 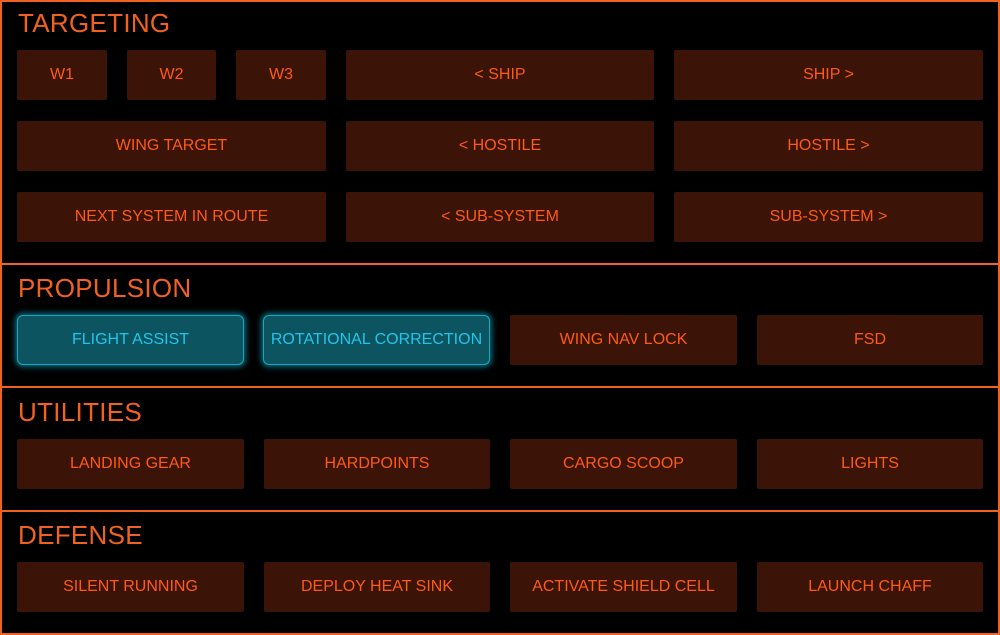 What do you see at coordinates (80, 535) in the screenshot?
I see `defense-title: DEFENSE` at bounding box center [80, 535].